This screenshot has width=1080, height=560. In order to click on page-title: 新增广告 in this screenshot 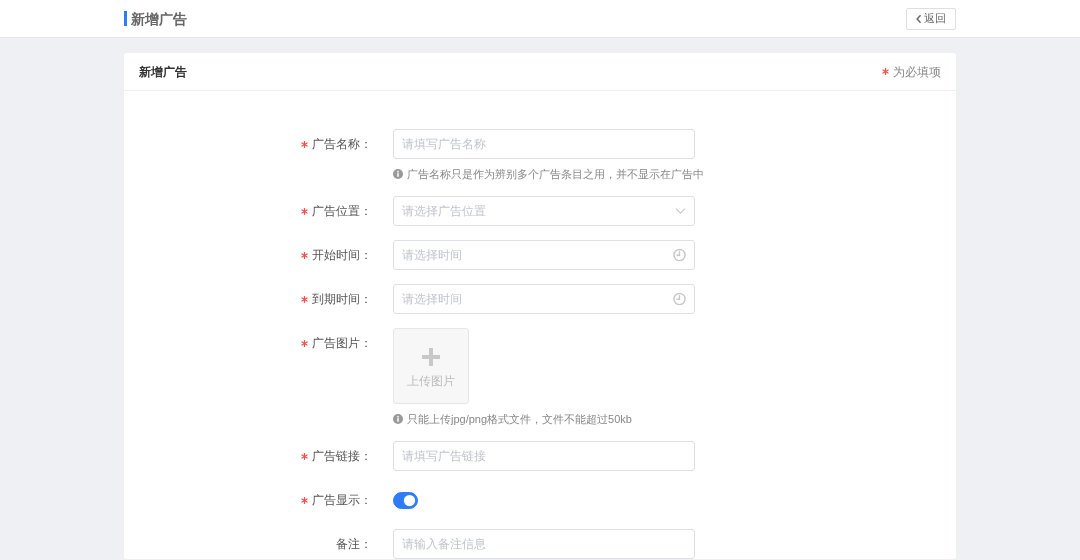, I will do `click(159, 18)`.